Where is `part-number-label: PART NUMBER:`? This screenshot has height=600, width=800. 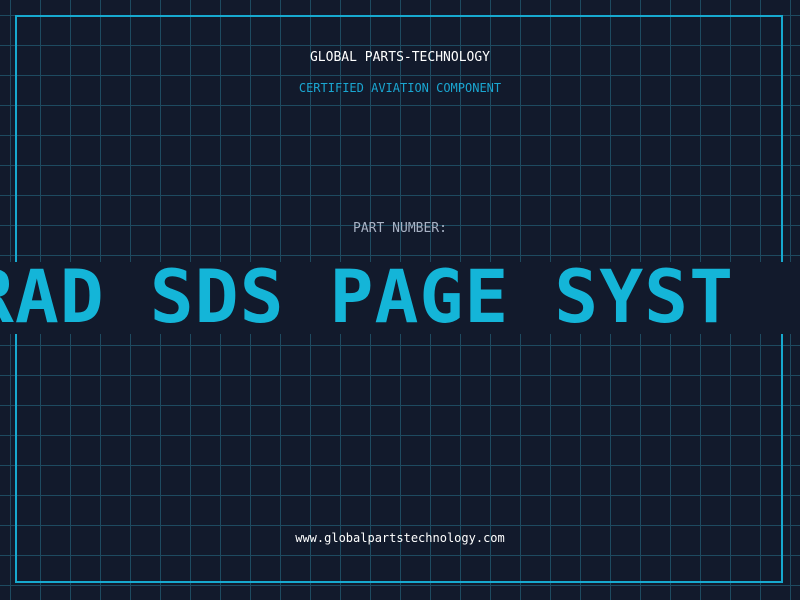
part-number-label: PART NUMBER: is located at coordinates (400, 228).